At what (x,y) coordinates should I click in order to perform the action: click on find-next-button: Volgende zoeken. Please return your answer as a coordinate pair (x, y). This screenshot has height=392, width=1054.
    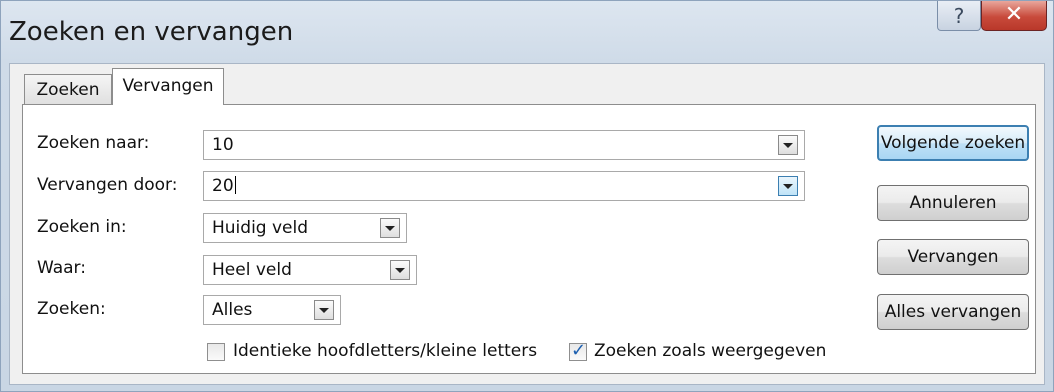
    Looking at the image, I should click on (953, 143).